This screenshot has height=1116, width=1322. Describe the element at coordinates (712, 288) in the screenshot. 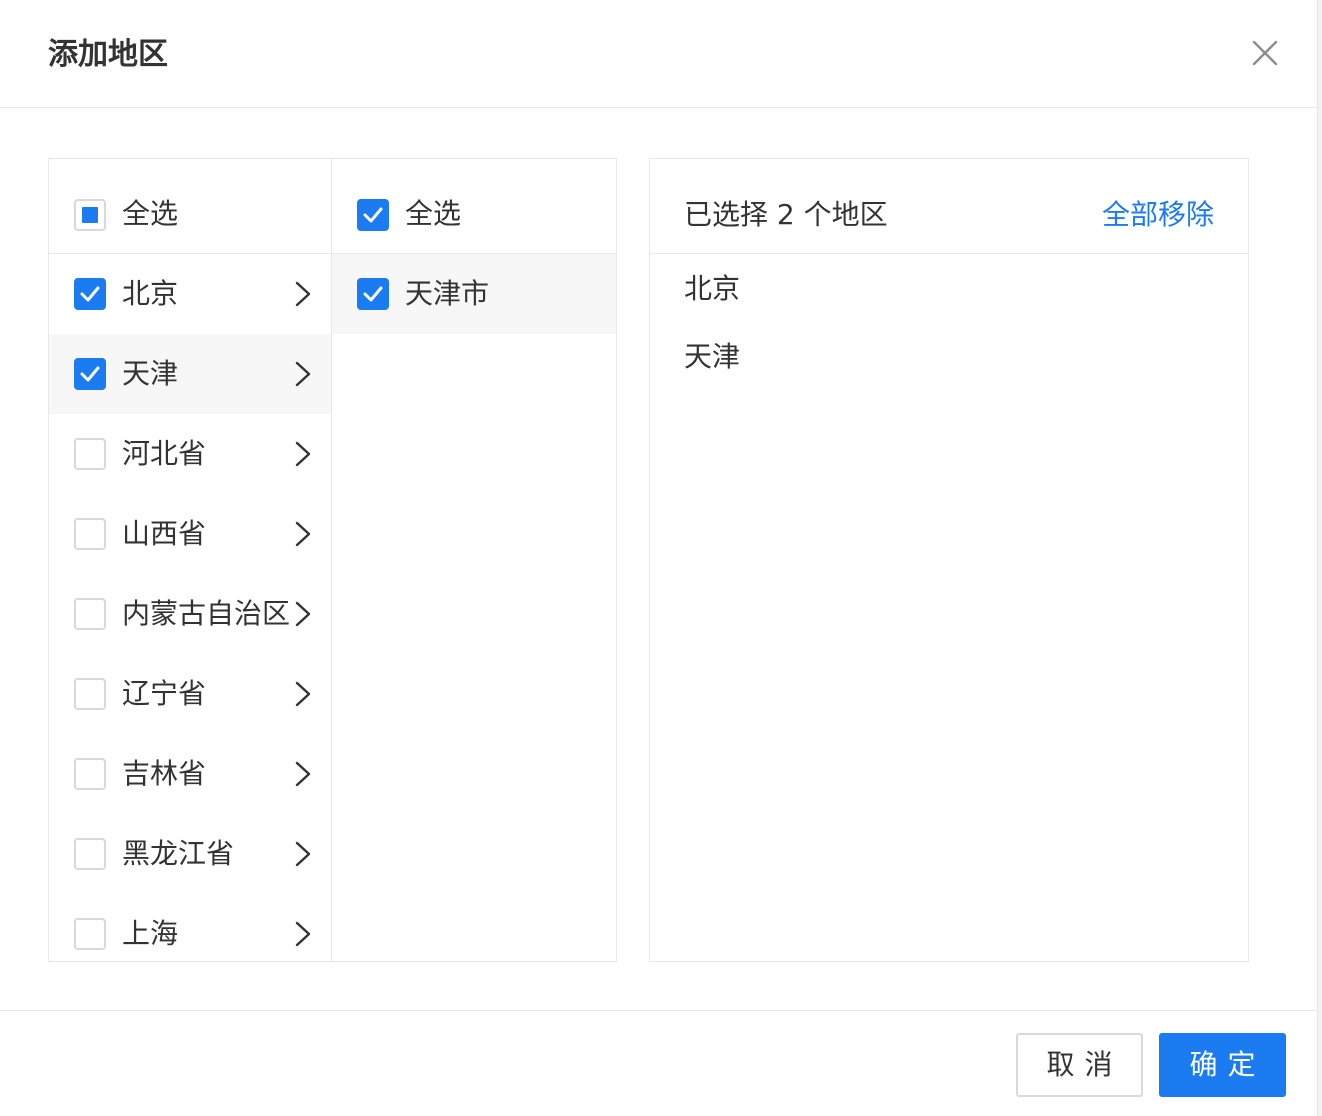

I see `selected-item: 北京` at that location.